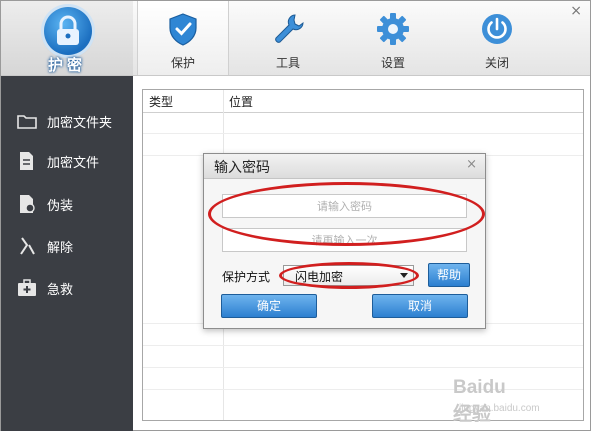  What do you see at coordinates (246, 277) in the screenshot?
I see `protection-mode-label: 保护方式` at bounding box center [246, 277].